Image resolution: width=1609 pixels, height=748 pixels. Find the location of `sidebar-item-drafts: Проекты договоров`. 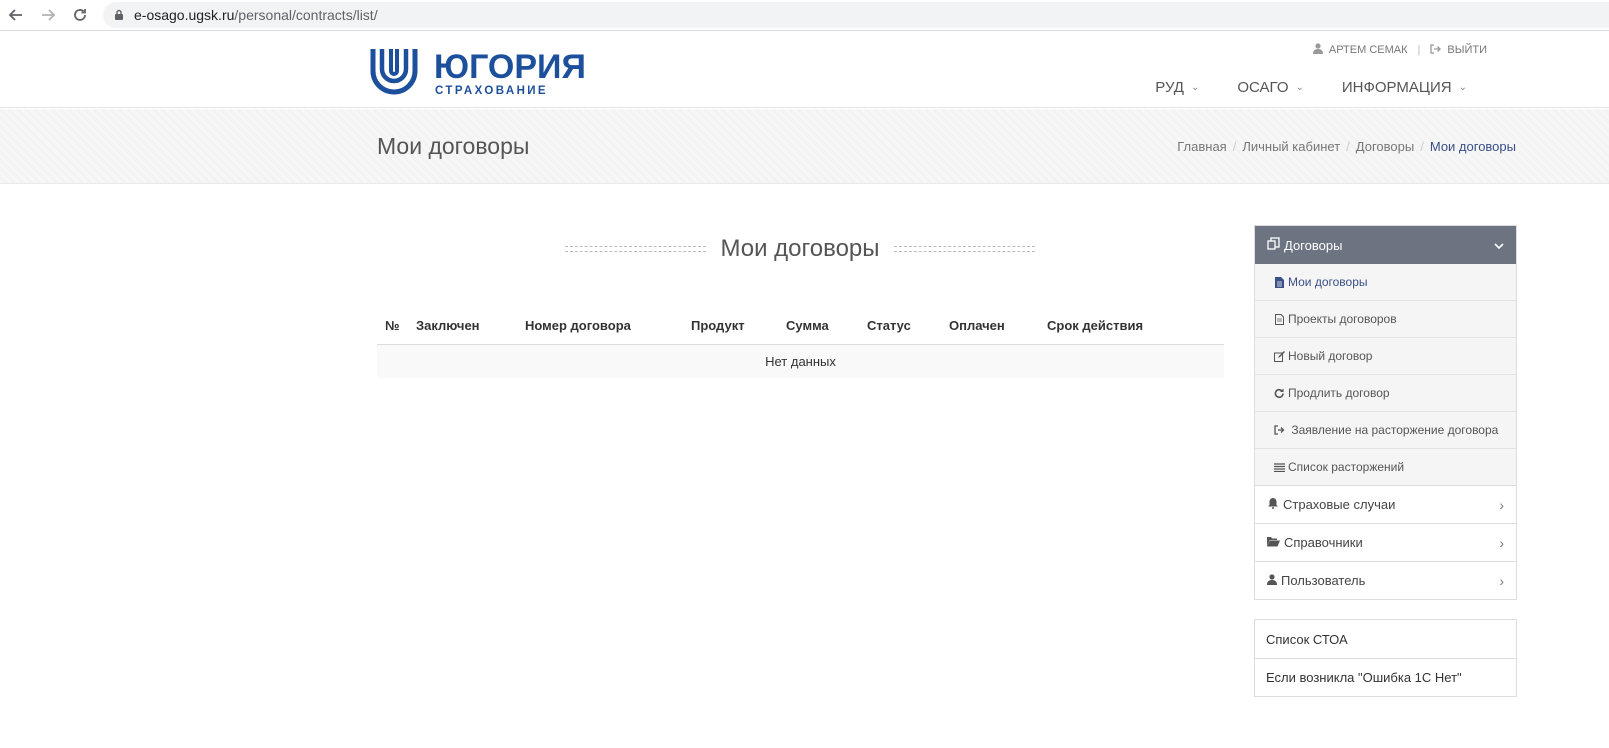

sidebar-item-drafts: Проекты договоров is located at coordinates (1385, 319).